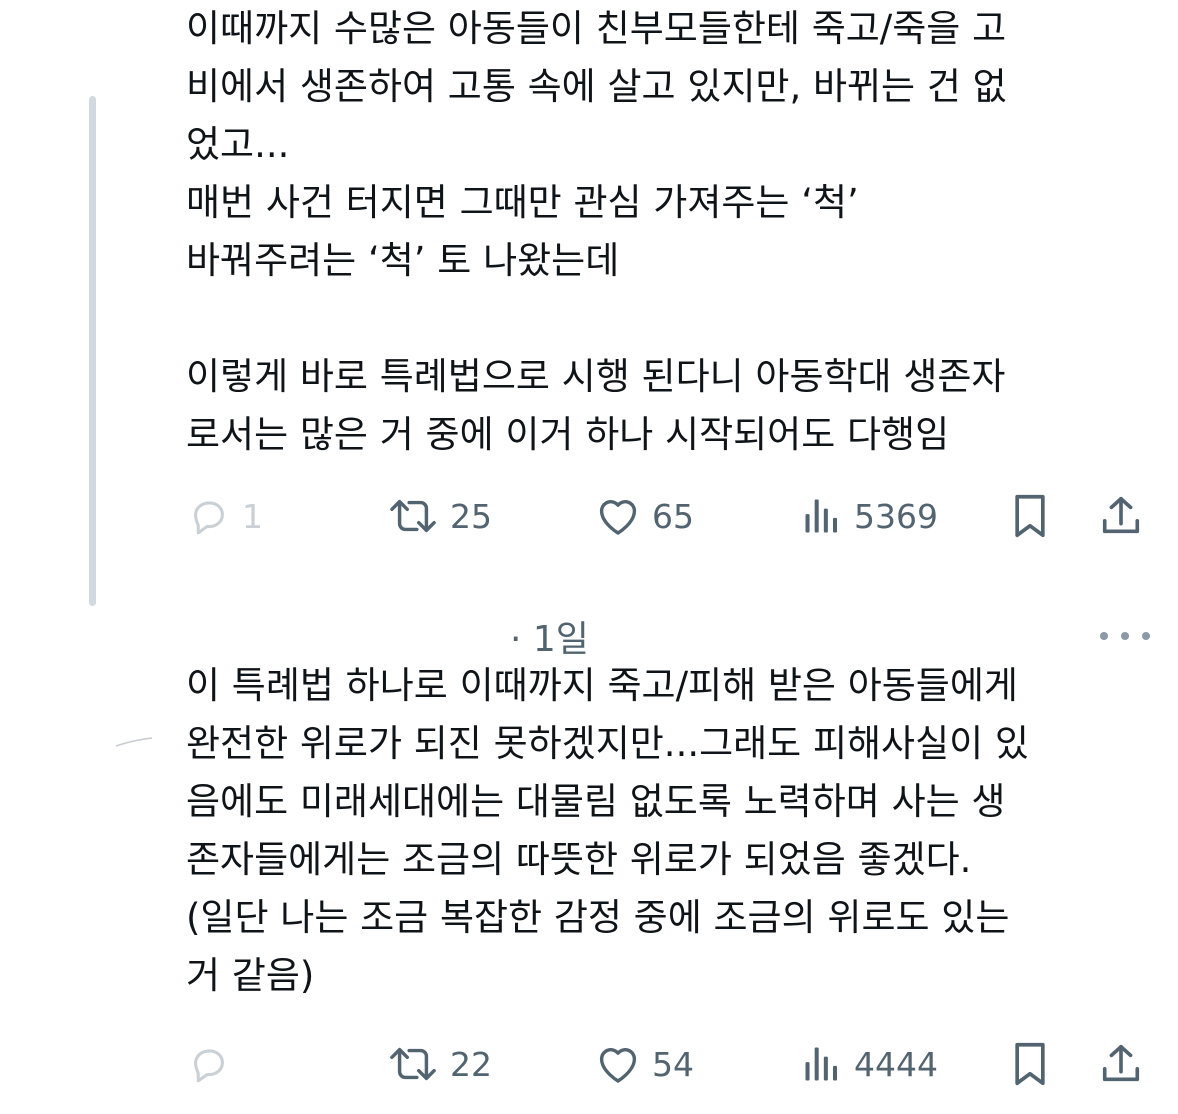 The width and height of the screenshot is (1178, 1114). What do you see at coordinates (644, 516) in the screenshot?
I see `like-button: 65` at bounding box center [644, 516].